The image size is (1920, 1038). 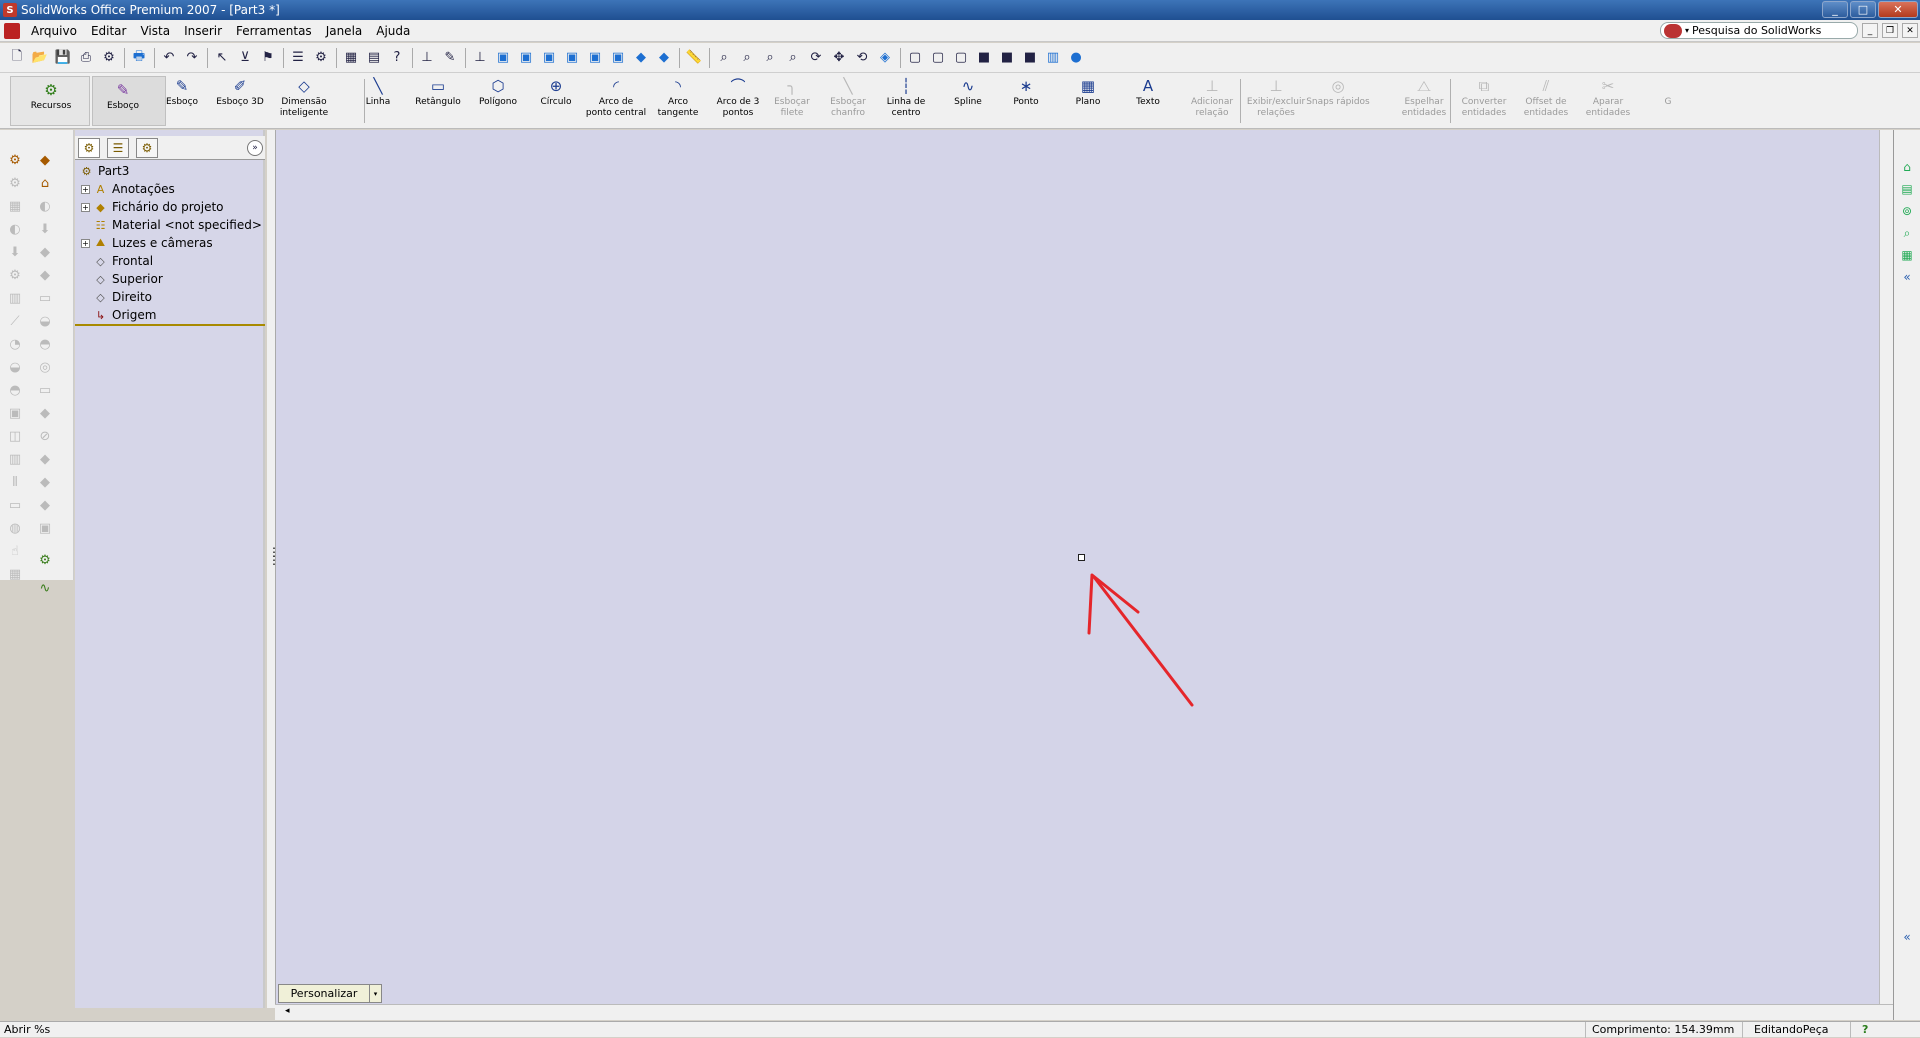 I want to click on realview-icon: ●, so click(x=1076, y=58).